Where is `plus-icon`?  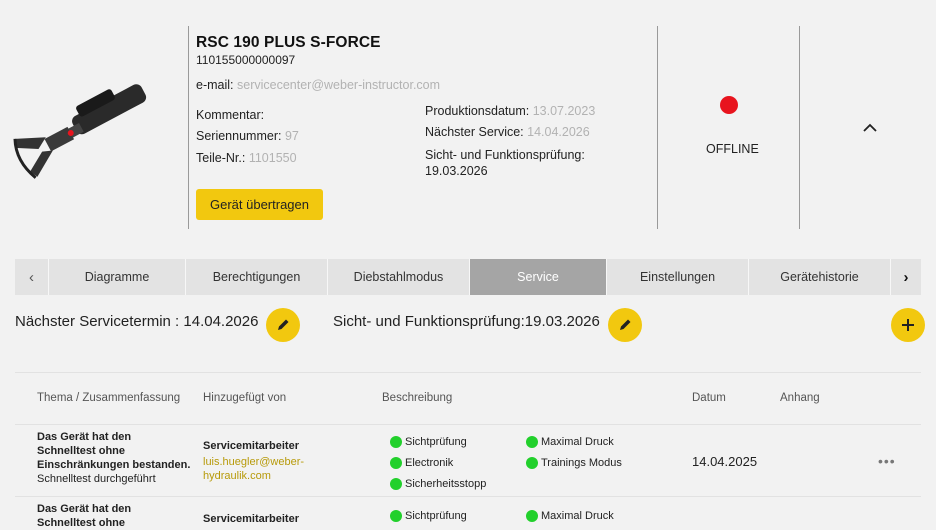 plus-icon is located at coordinates (908, 325).